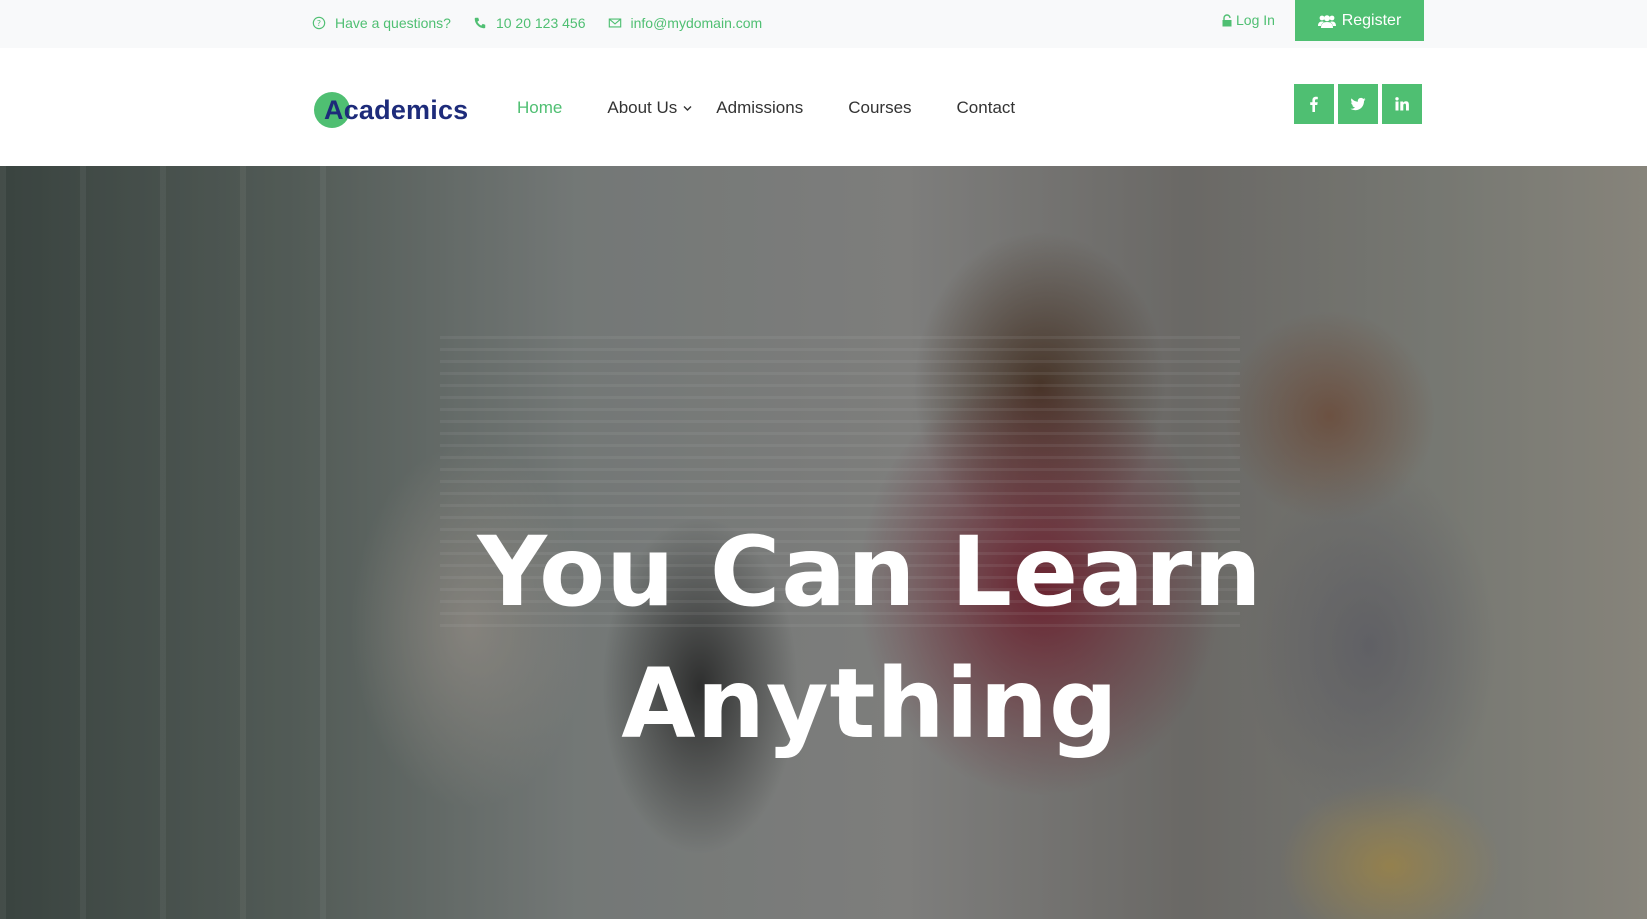 This screenshot has width=1647, height=919. I want to click on login-link: Log In, so click(1248, 20).